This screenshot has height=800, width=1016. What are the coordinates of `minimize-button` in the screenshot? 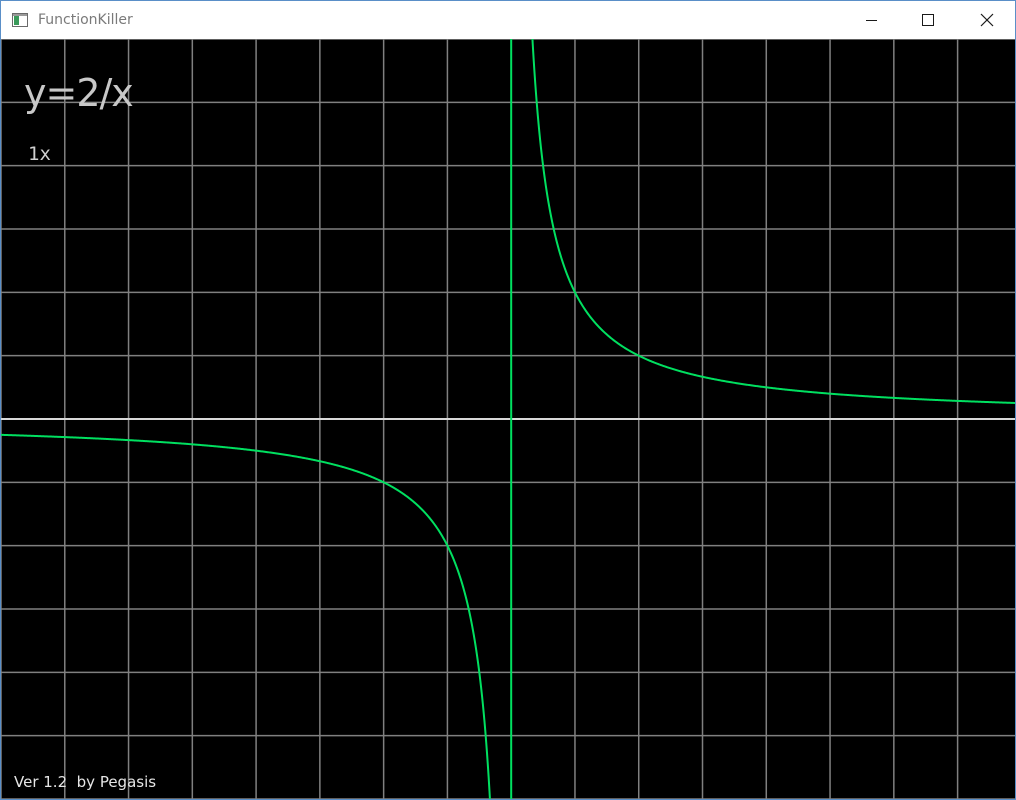 It's located at (872, 20).